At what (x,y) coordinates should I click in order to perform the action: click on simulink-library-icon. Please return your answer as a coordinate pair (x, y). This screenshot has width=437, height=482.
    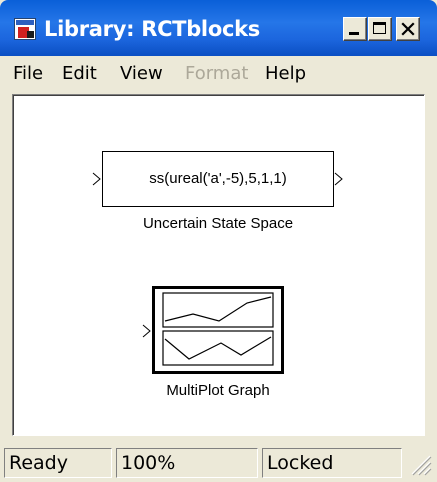
    Looking at the image, I should click on (25, 29).